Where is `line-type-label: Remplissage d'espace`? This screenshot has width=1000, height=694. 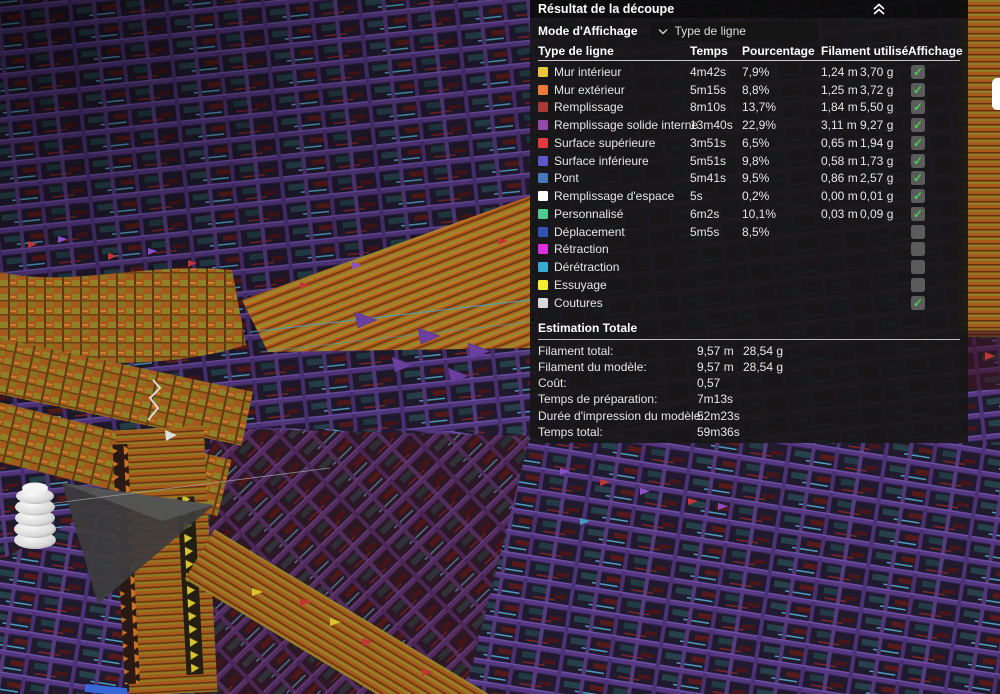
line-type-label: Remplissage d'espace is located at coordinates (614, 196).